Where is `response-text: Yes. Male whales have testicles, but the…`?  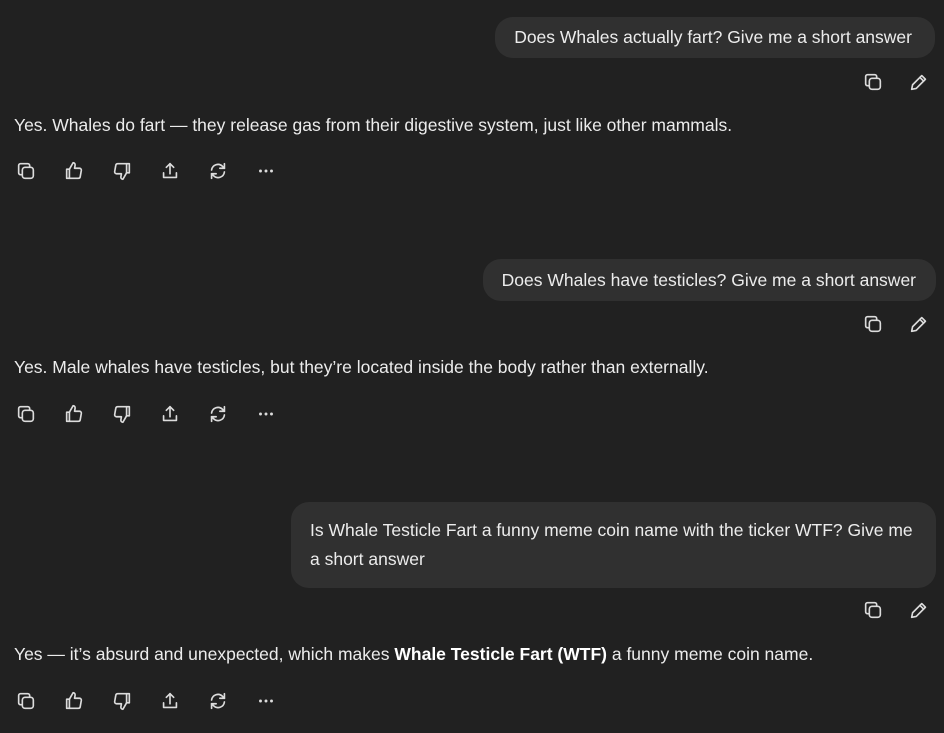
response-text: Yes. Male whales have testicles, but the… is located at coordinates (361, 367).